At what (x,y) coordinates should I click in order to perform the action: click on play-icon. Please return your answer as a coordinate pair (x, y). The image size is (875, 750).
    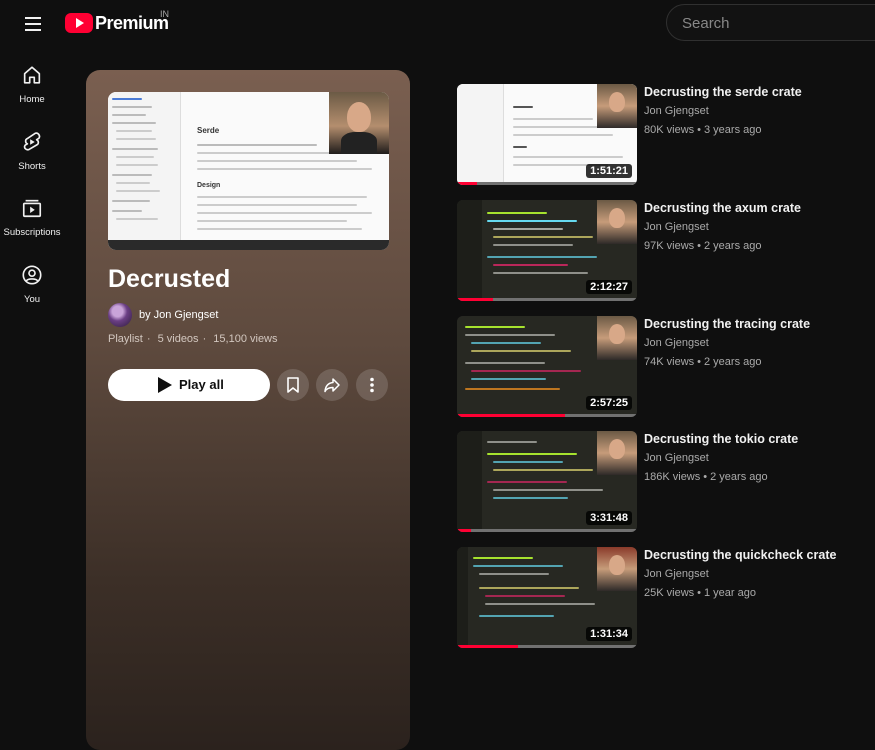
    Looking at the image, I should click on (165, 385).